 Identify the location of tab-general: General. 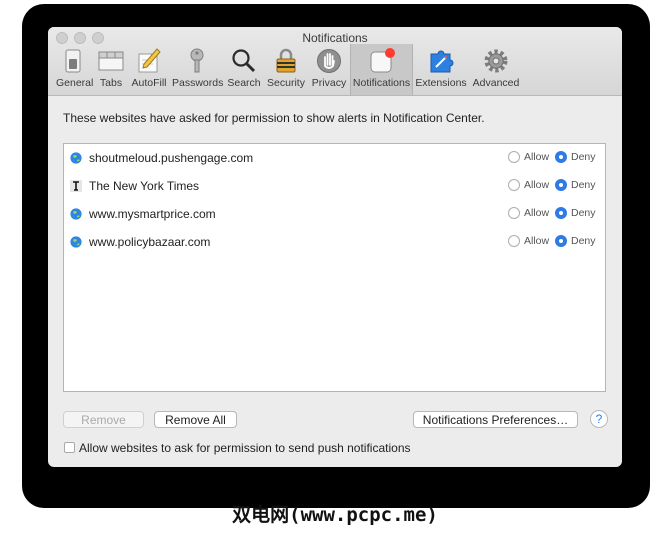
(75, 69).